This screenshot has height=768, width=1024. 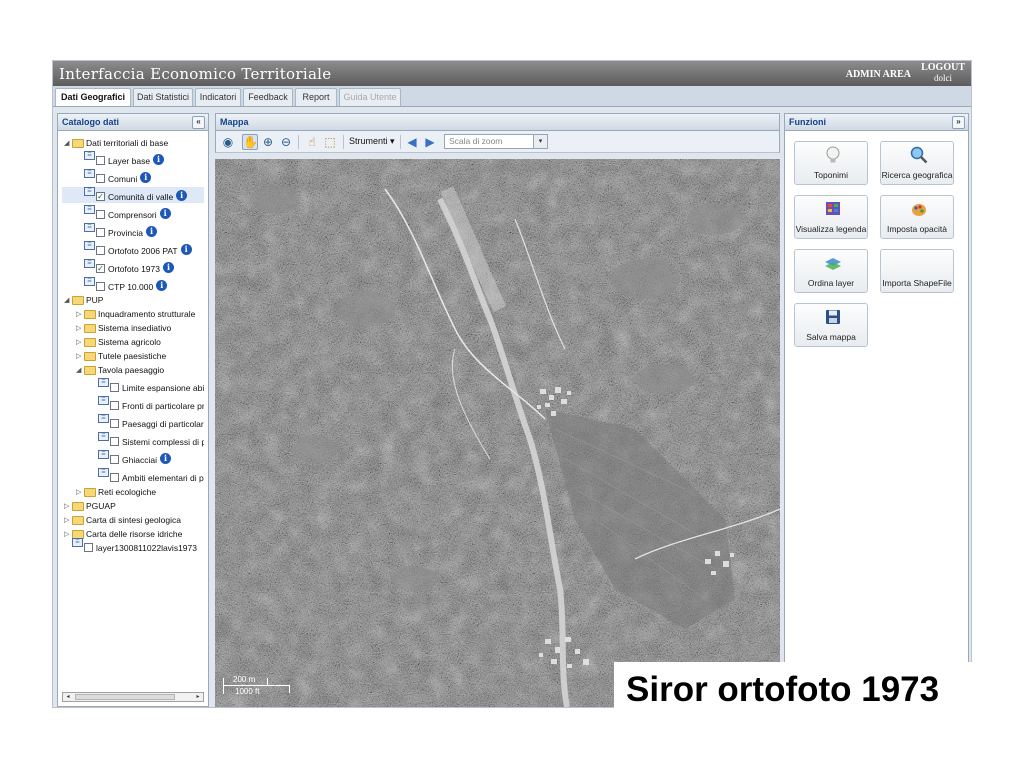 What do you see at coordinates (134, 507) in the screenshot?
I see `tree-folder-pguap: ▷ PGUAP` at bounding box center [134, 507].